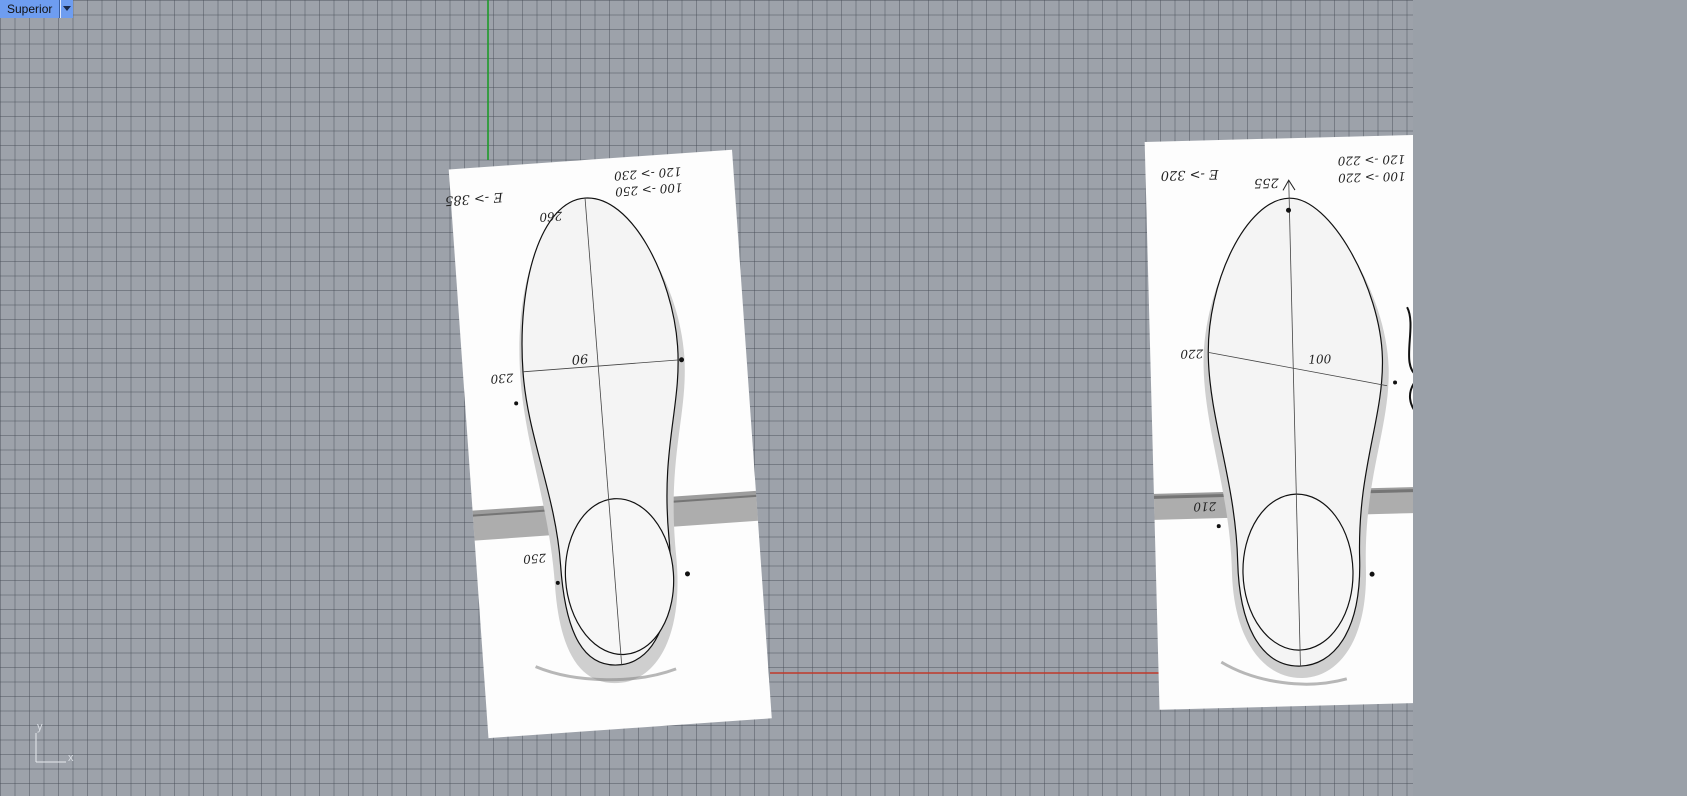 This screenshot has width=1687, height=796. What do you see at coordinates (1189, 174) in the screenshot?
I see `right-note-length: E -> 320` at bounding box center [1189, 174].